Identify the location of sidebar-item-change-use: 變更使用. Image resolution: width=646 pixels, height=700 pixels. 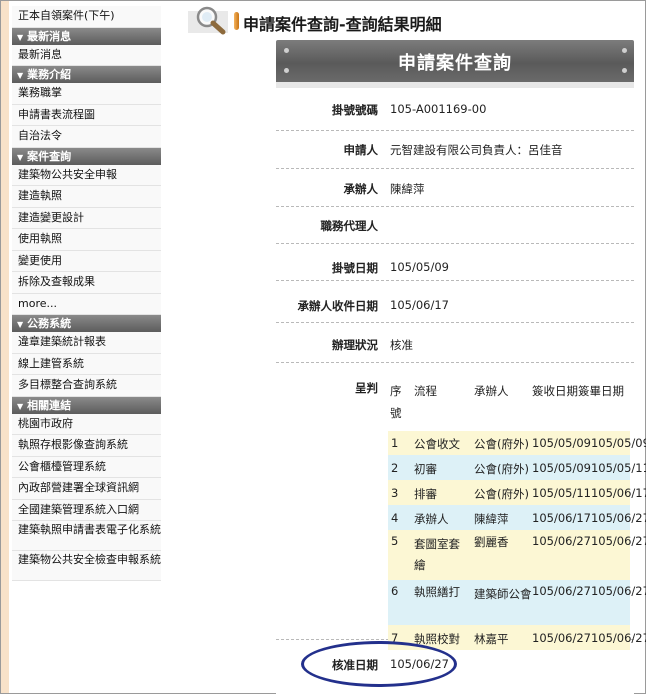
(86, 261).